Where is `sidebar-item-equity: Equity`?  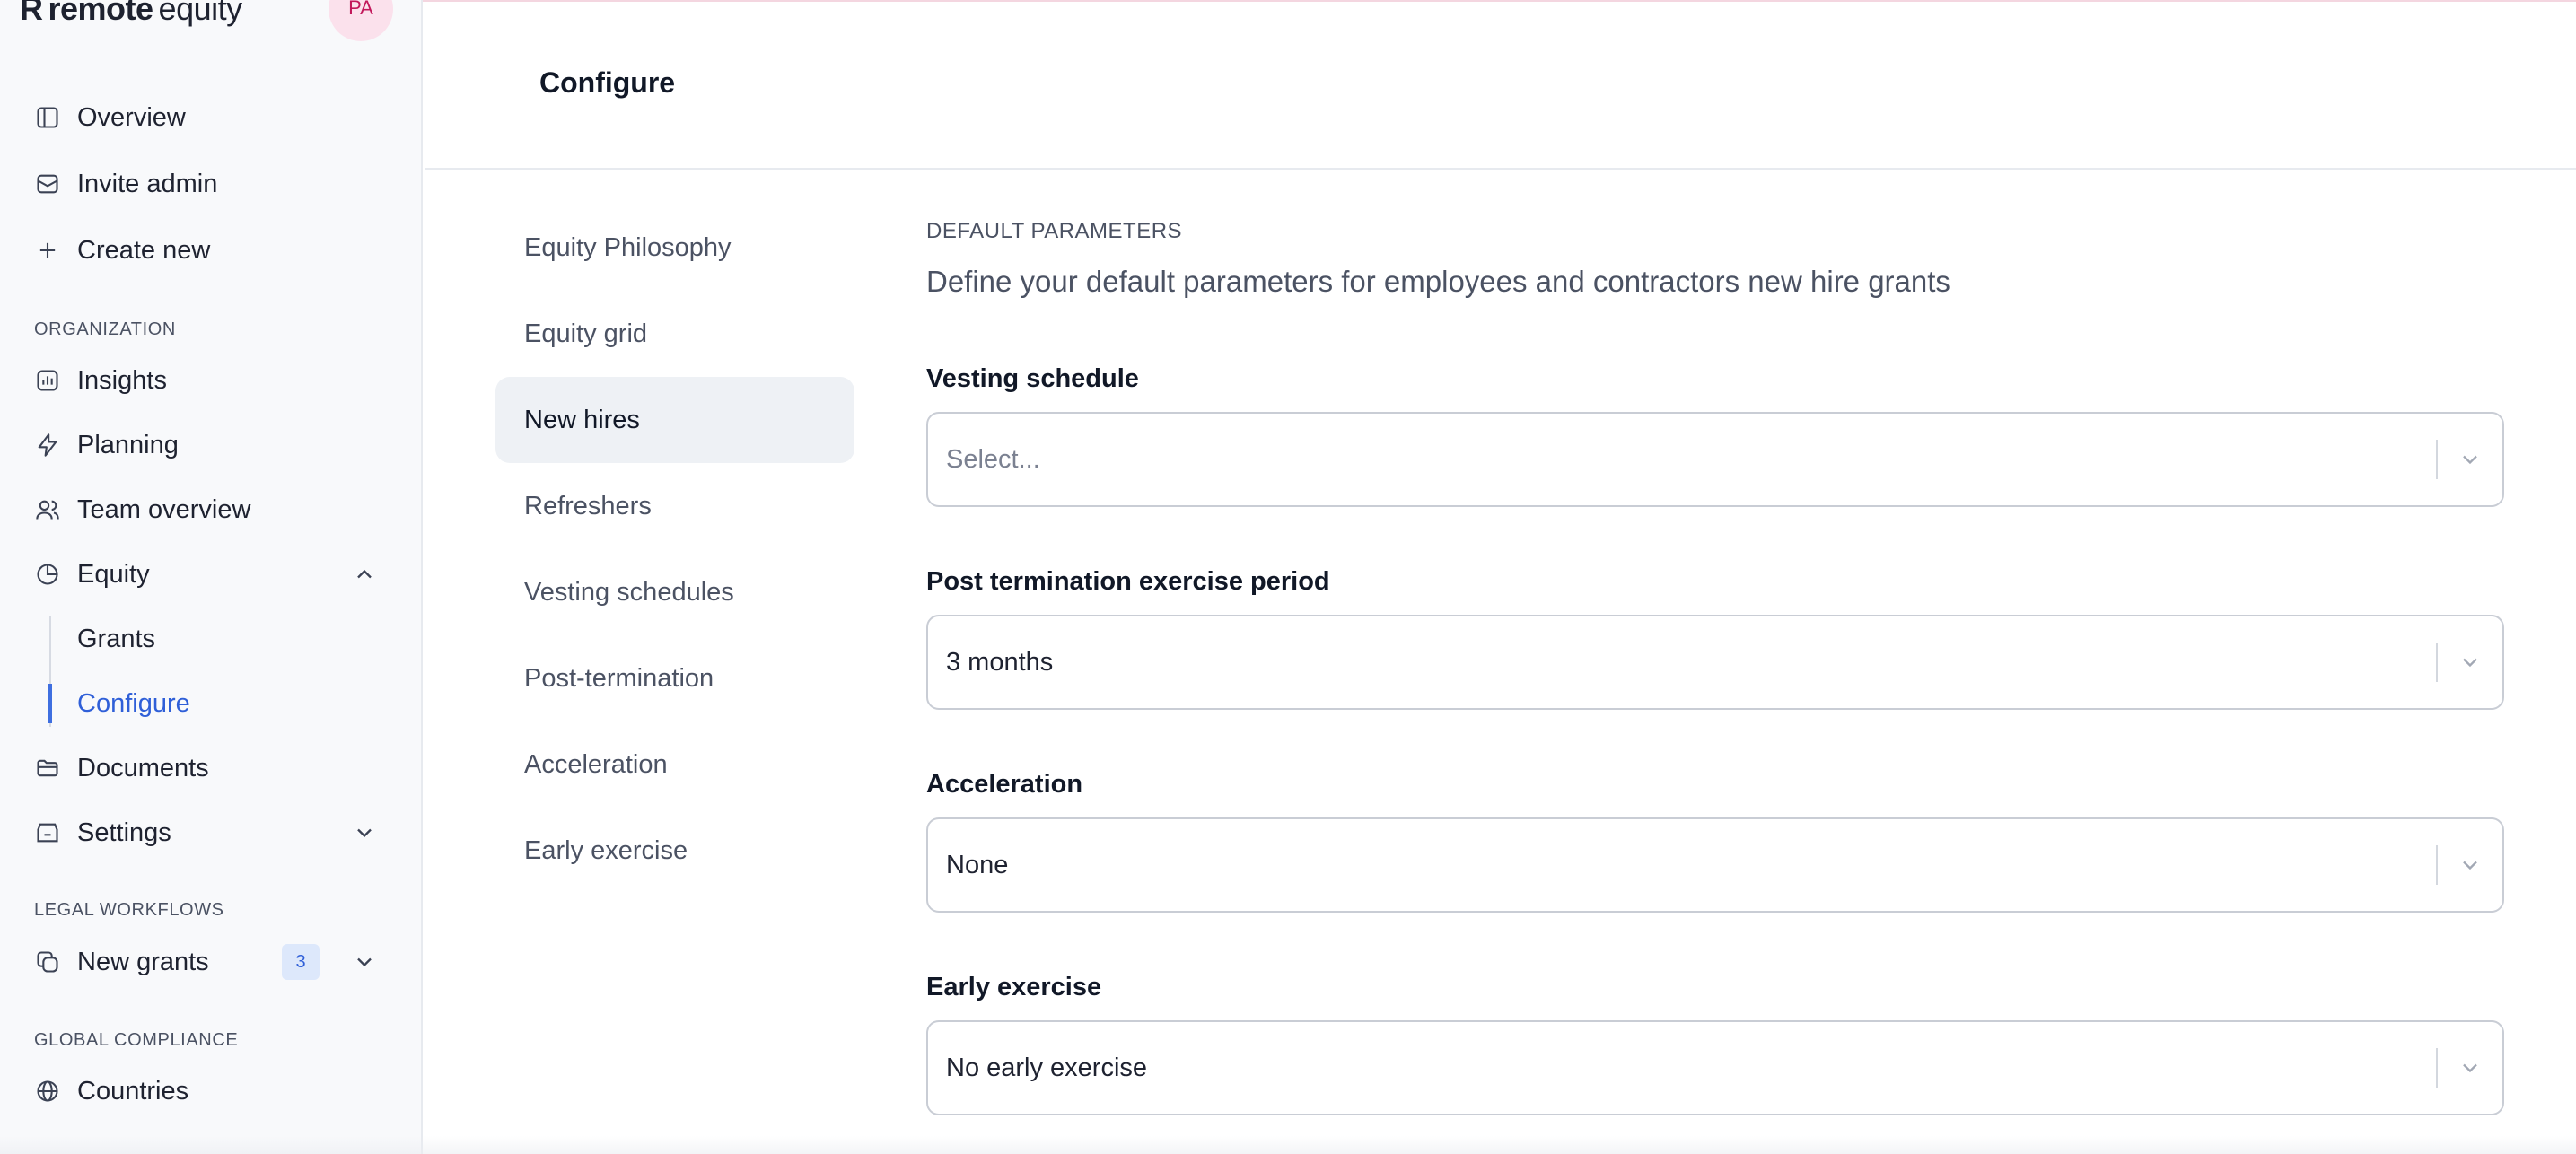
sidebar-item-equity: Equity is located at coordinates (92, 574).